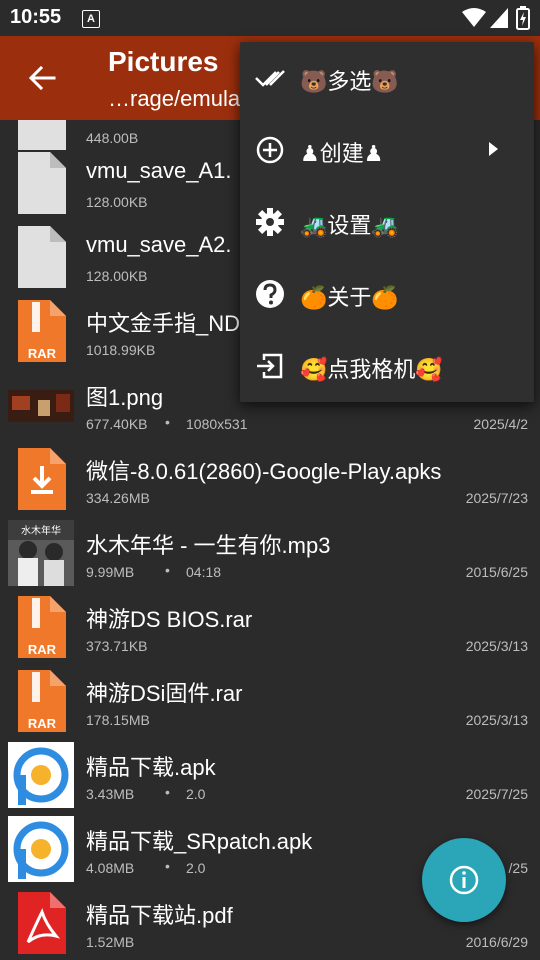  What do you see at coordinates (496, 572) in the screenshot?
I see `file-date: 2015/6/25` at bounding box center [496, 572].